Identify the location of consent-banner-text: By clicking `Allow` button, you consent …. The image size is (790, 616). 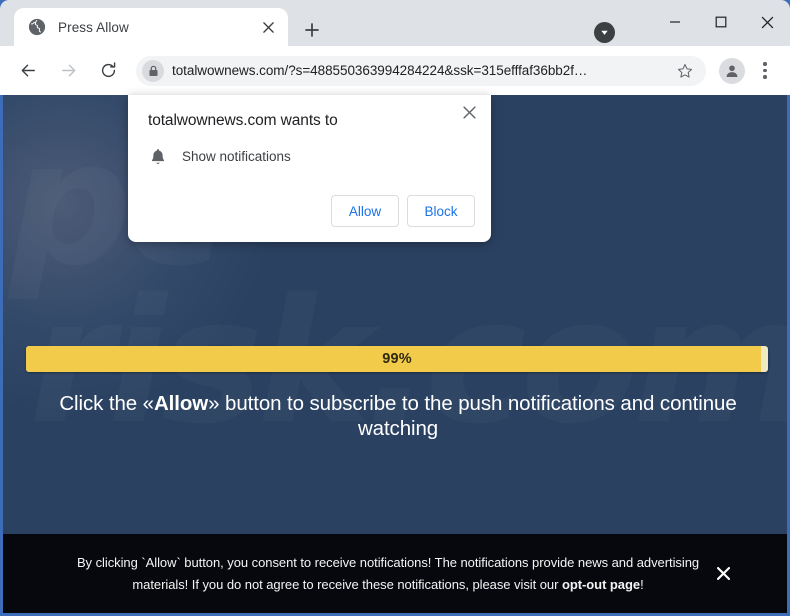
(395, 574).